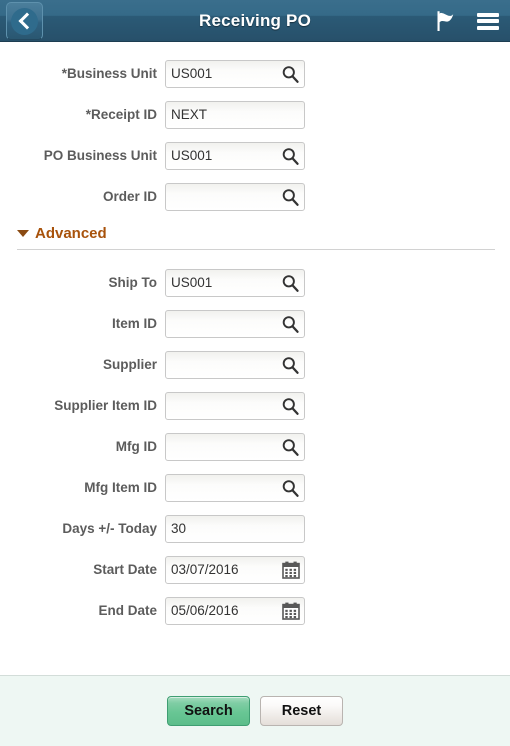 The image size is (510, 746). I want to click on hamburger-menu-icon, so click(488, 21).